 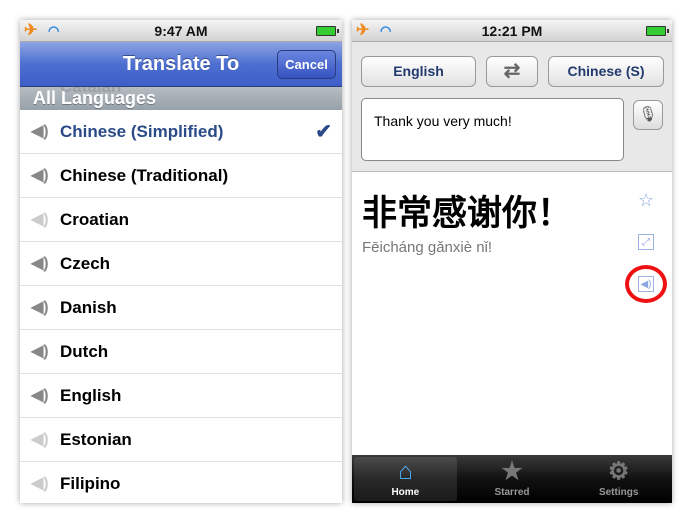 I want to click on language-row: ◀) Danish, so click(x=181, y=308).